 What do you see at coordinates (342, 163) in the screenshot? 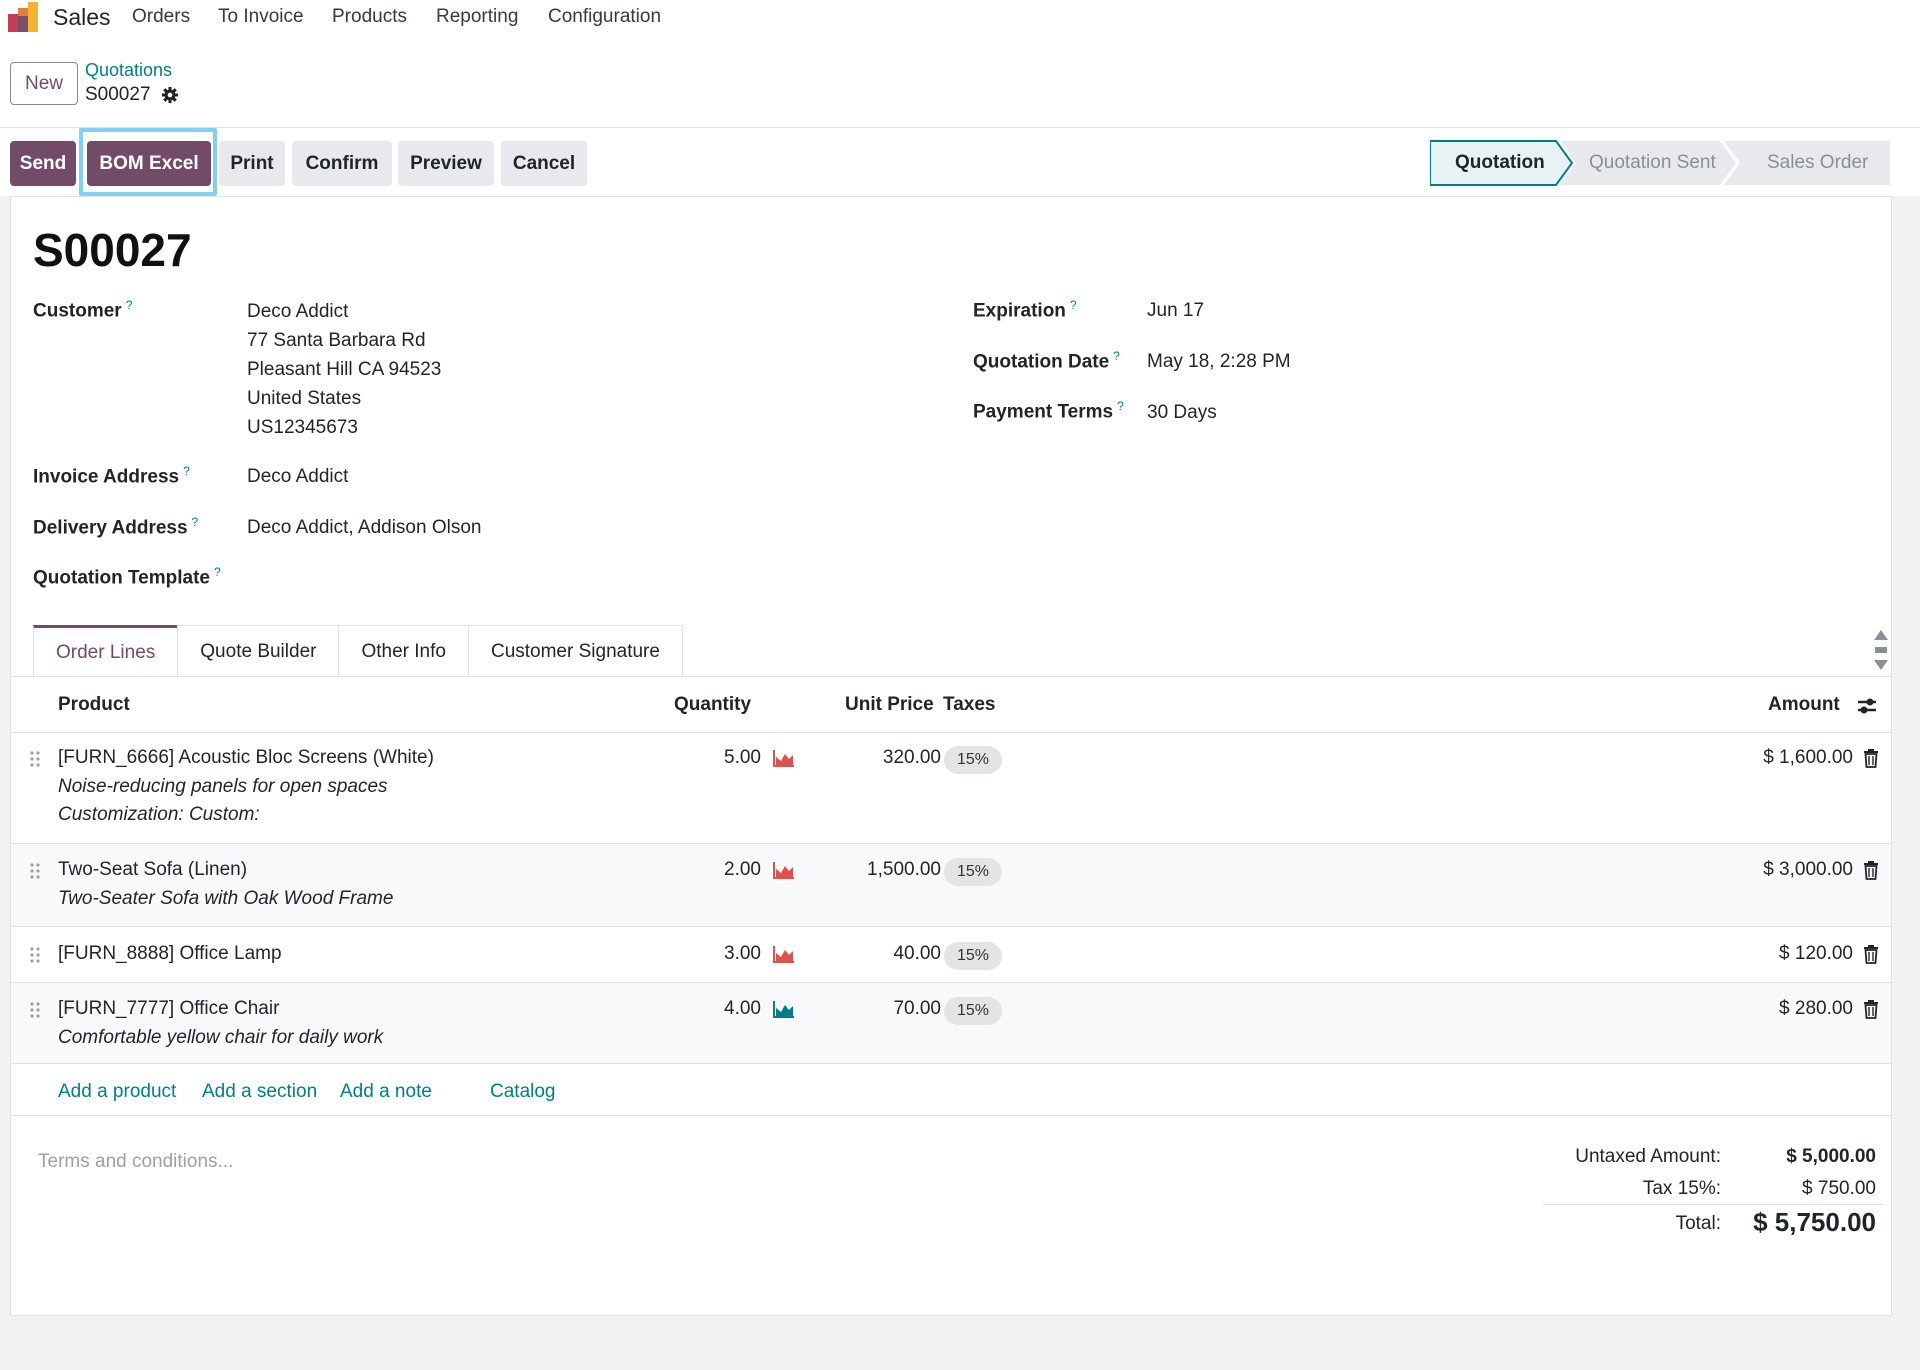
I see `confirm-button: Confirm` at bounding box center [342, 163].